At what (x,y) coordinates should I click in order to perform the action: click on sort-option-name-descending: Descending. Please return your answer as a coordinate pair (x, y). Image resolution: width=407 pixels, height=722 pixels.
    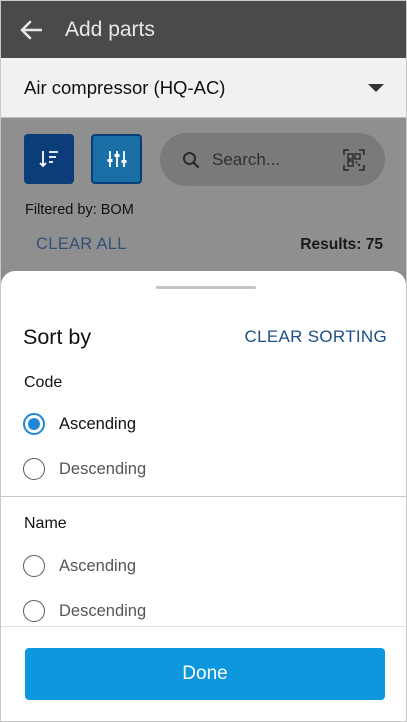
    Looking at the image, I should click on (84, 611).